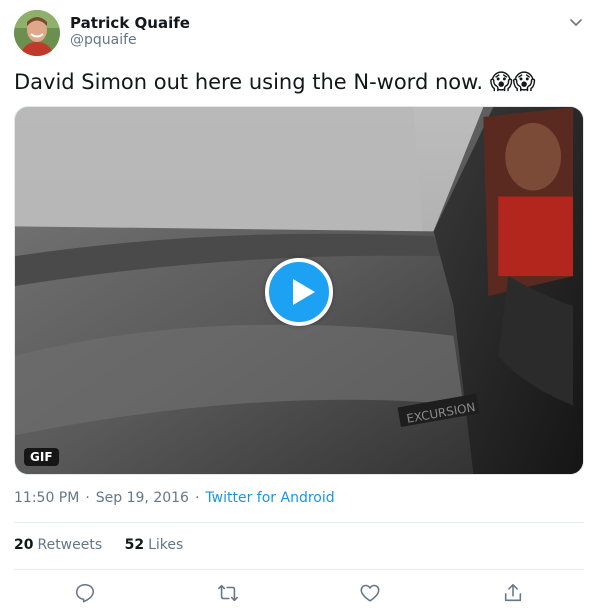 Image resolution: width=598 pixels, height=615 pixels. I want to click on retweets-label: Retweets, so click(70, 545).